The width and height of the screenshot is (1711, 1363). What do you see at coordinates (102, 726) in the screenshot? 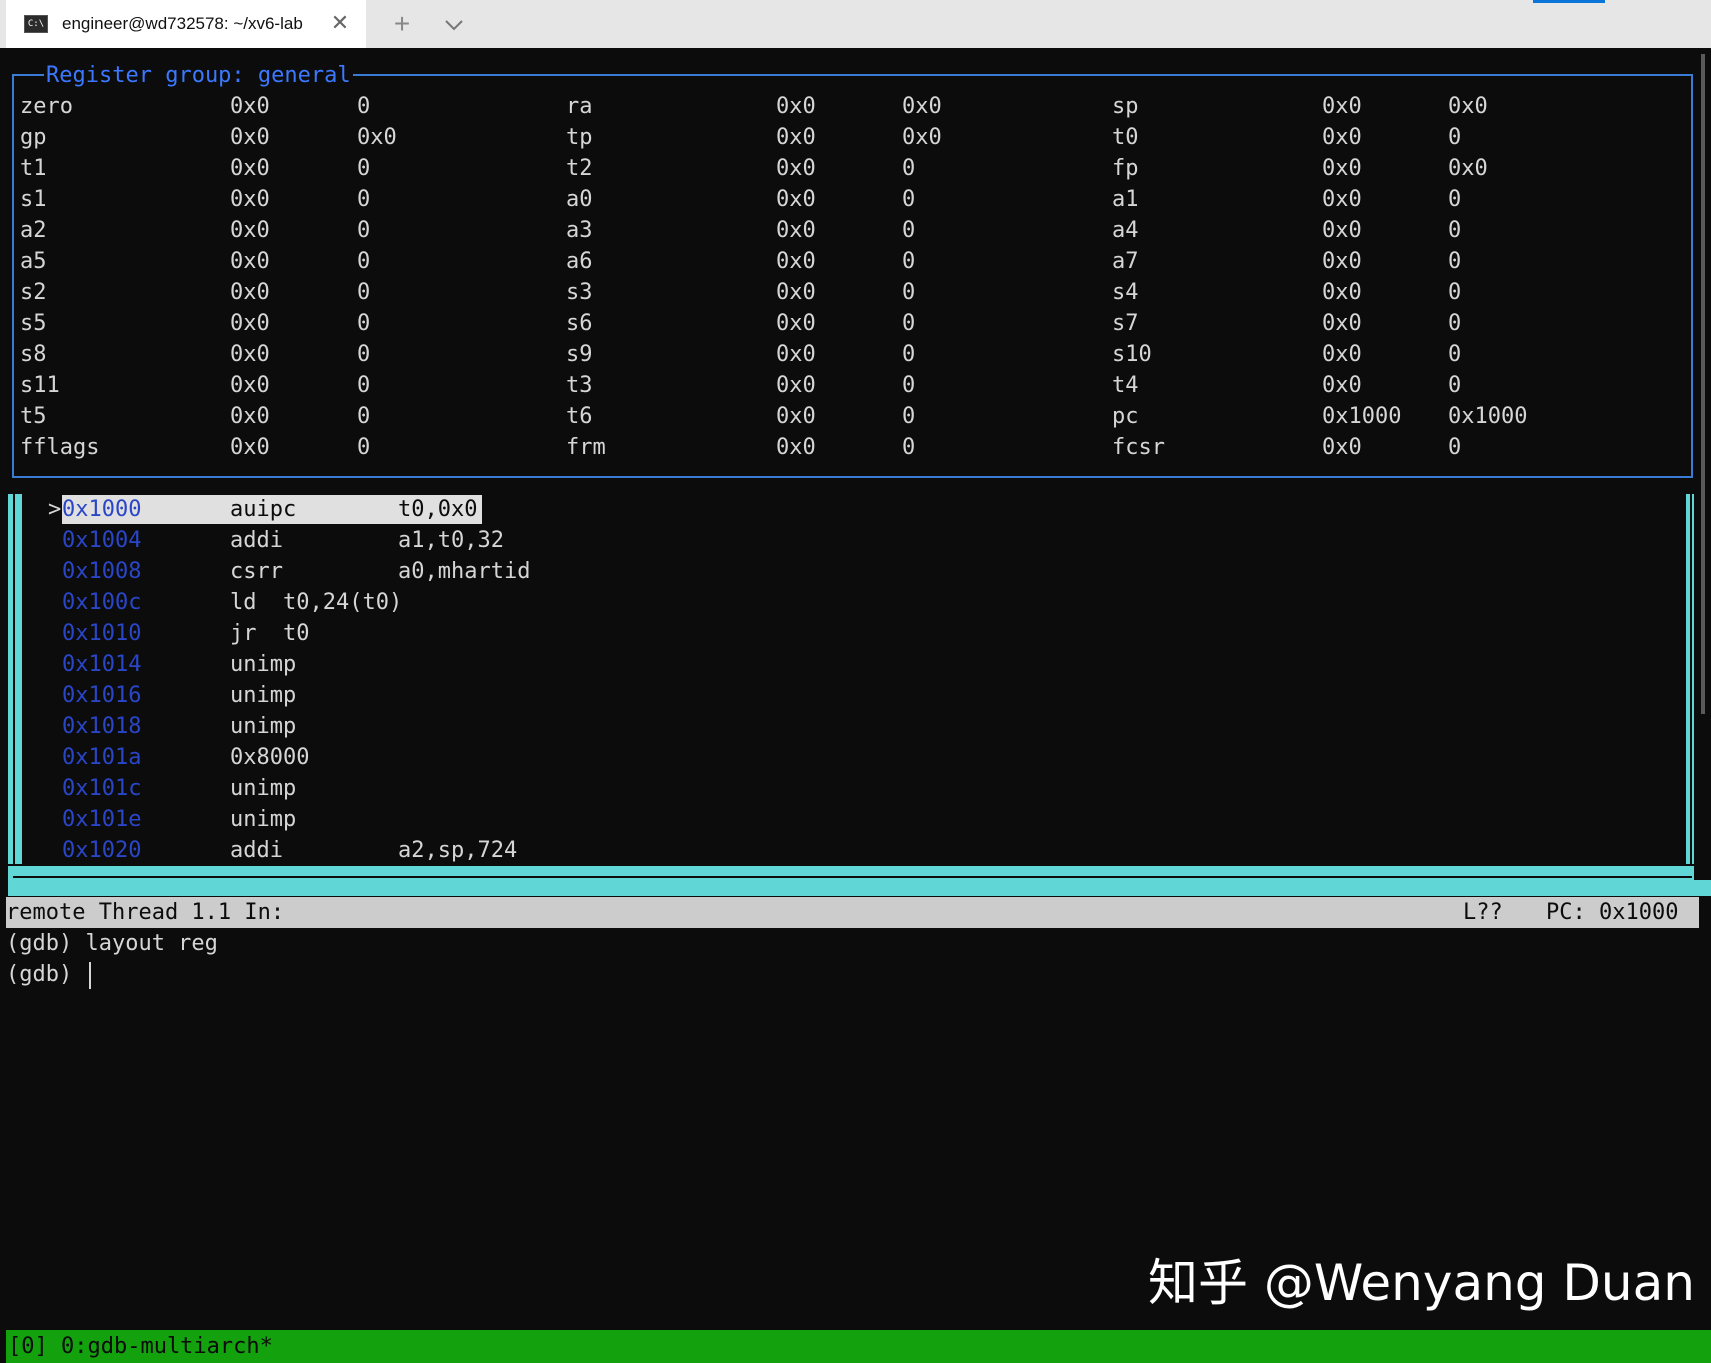
I see `instruction-address: 0x1018` at bounding box center [102, 726].